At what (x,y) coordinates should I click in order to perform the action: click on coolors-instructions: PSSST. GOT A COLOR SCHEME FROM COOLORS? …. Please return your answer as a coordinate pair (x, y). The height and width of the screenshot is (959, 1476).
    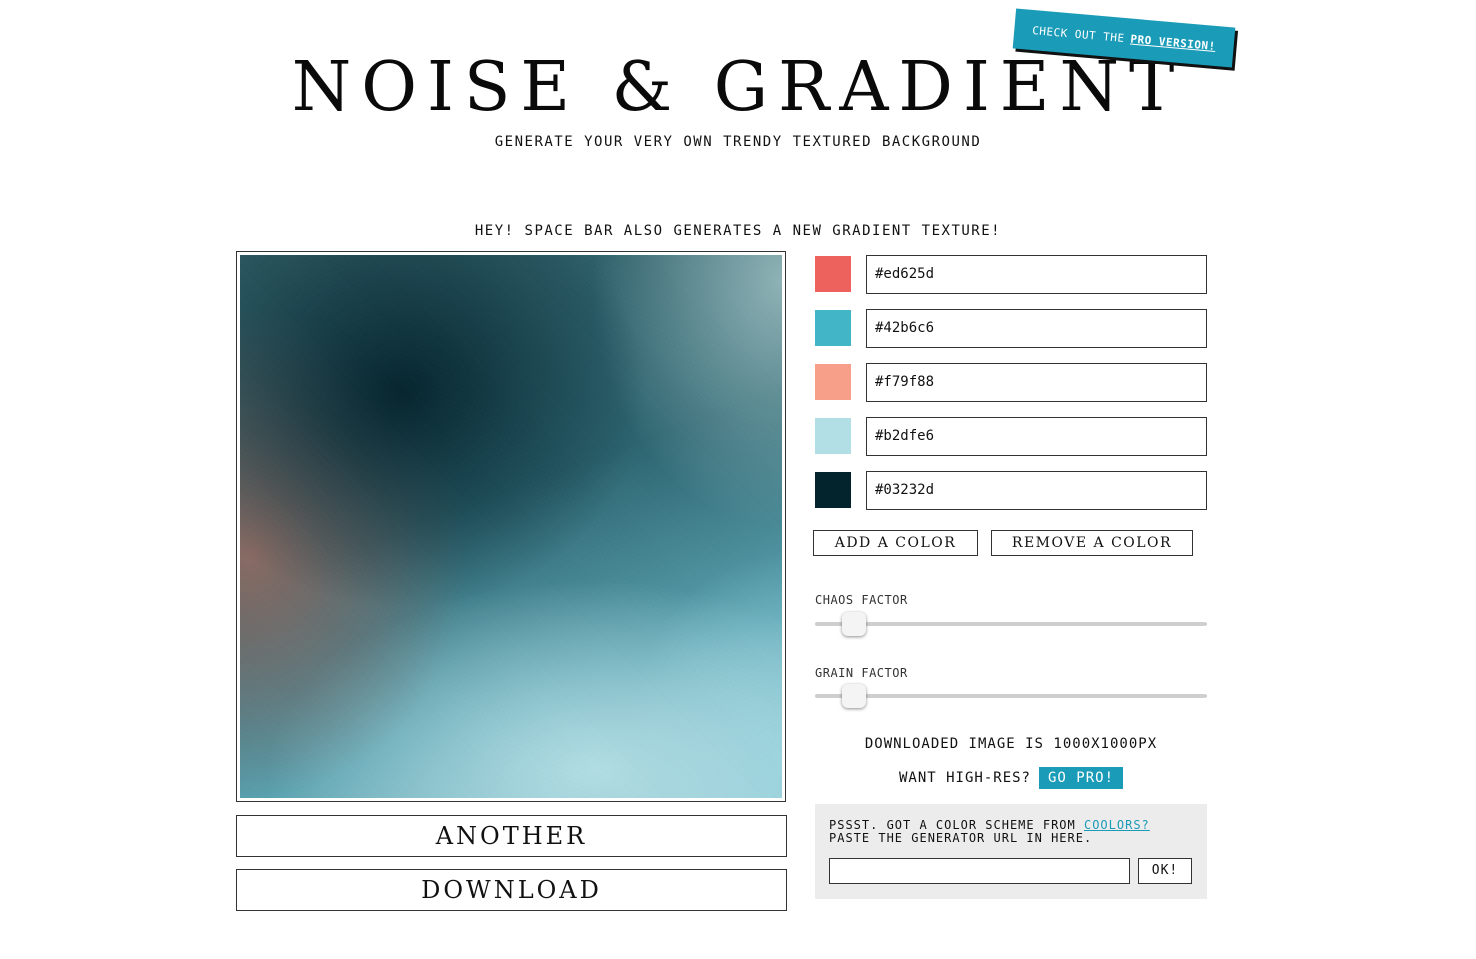
    Looking at the image, I should click on (989, 832).